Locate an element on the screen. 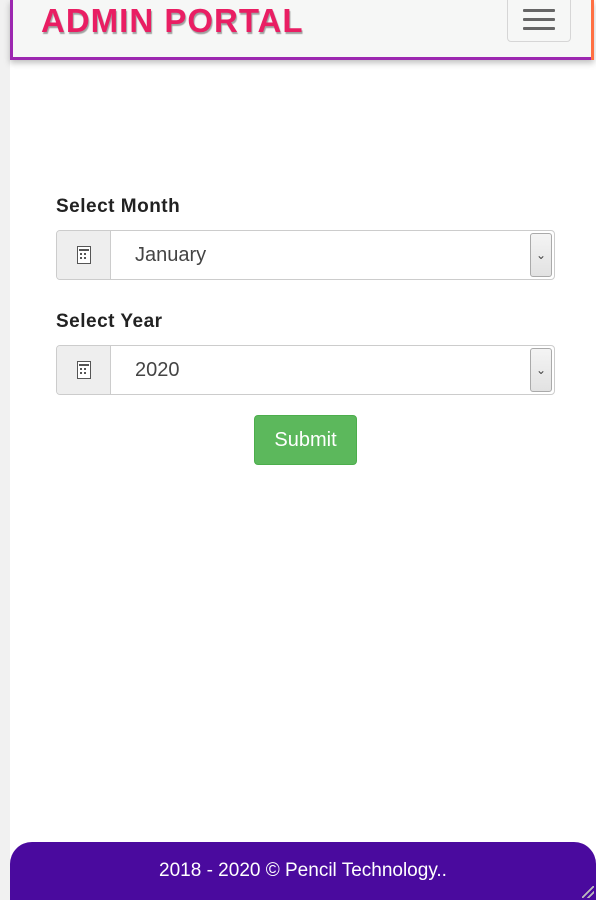 This screenshot has width=596, height=900. menu-toggle-button is located at coordinates (539, 21).